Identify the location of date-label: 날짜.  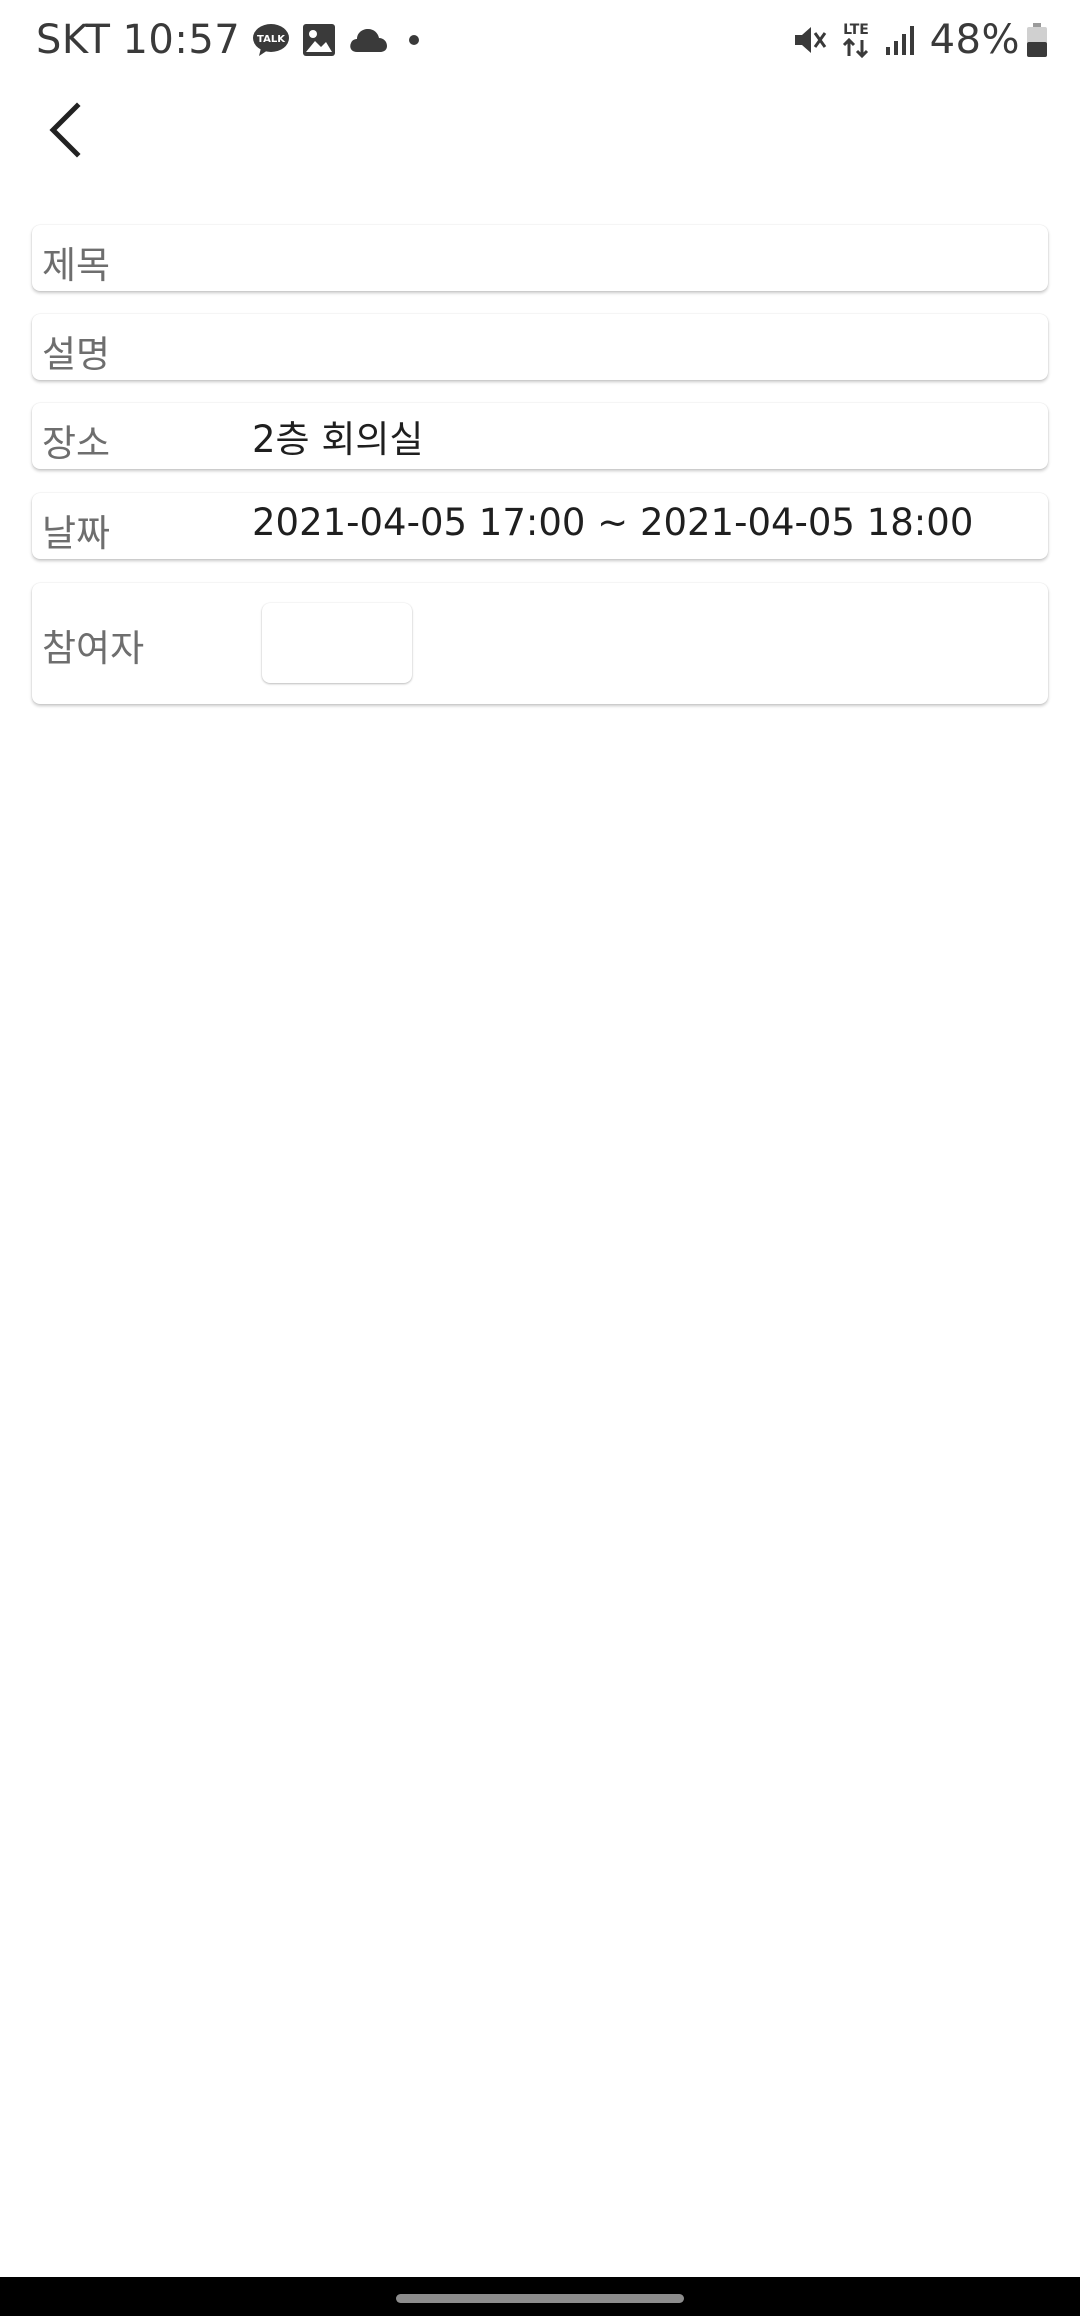
(76, 533).